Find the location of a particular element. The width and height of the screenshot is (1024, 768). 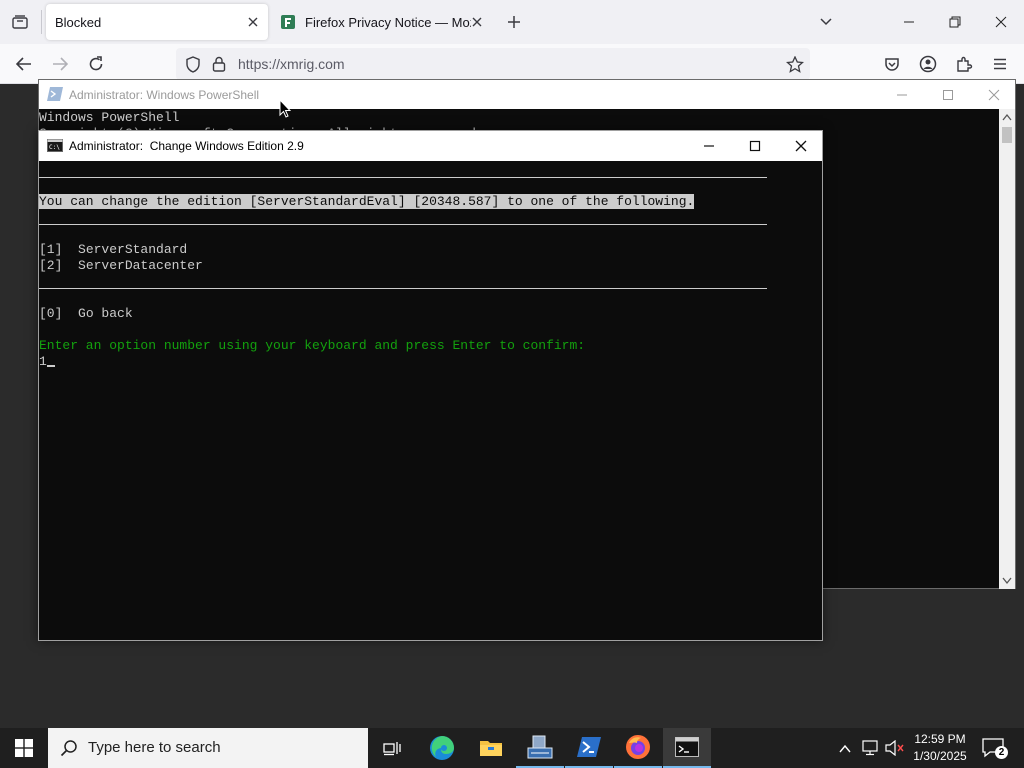

scroll-up-icon is located at coordinates (1007, 117).